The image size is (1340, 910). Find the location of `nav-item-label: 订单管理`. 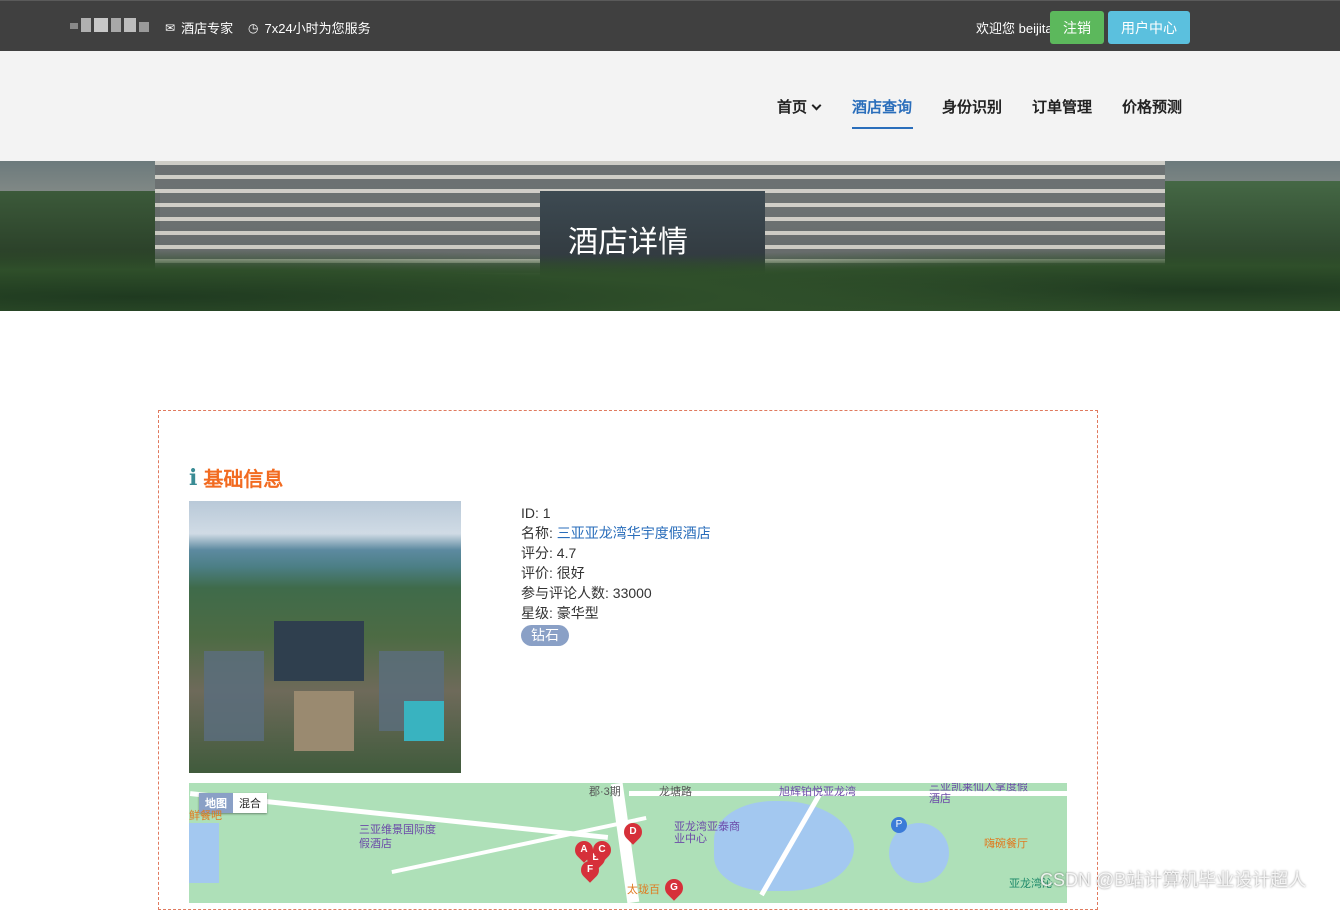

nav-item-label: 订单管理 is located at coordinates (1062, 107).